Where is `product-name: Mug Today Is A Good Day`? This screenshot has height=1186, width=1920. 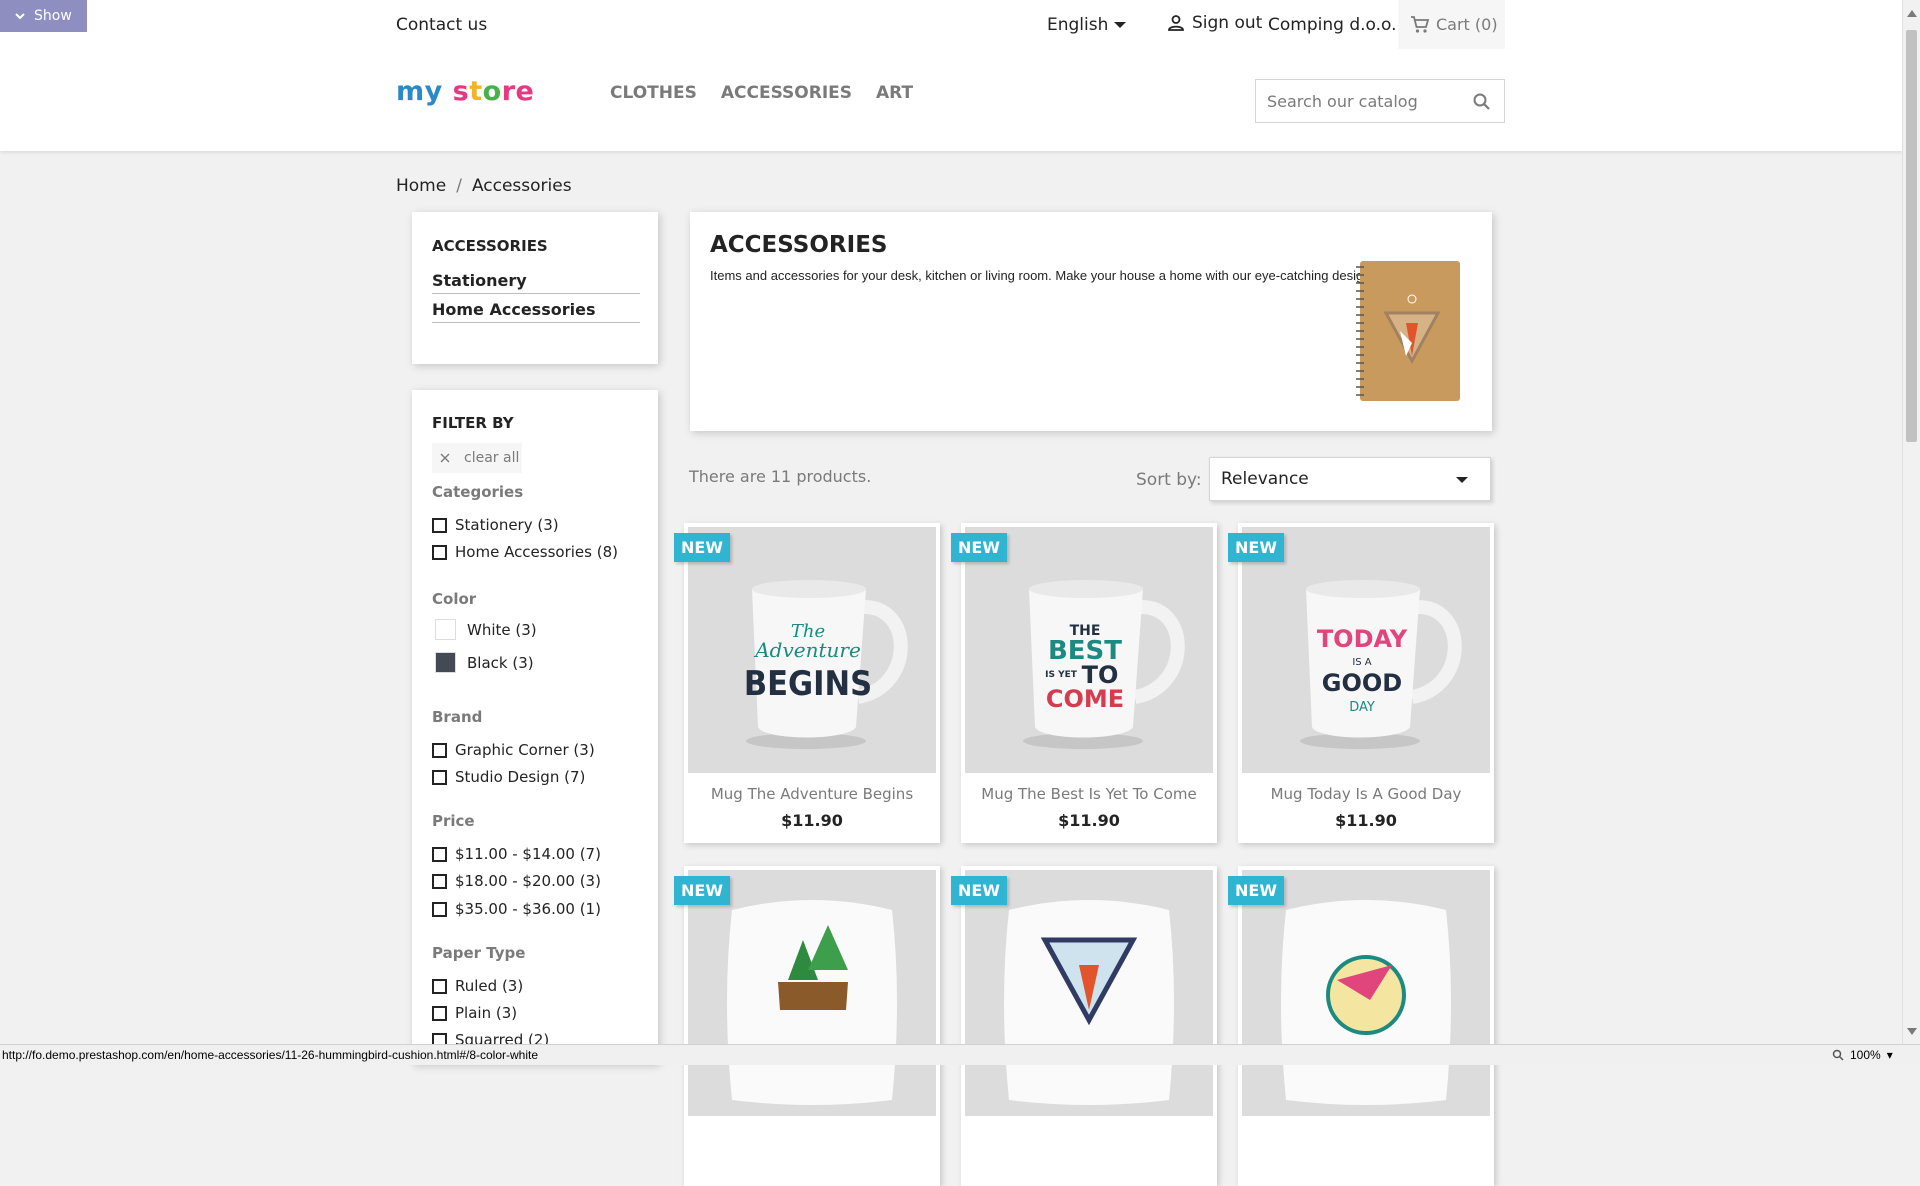 product-name: Mug Today Is A Good Day is located at coordinates (1366, 794).